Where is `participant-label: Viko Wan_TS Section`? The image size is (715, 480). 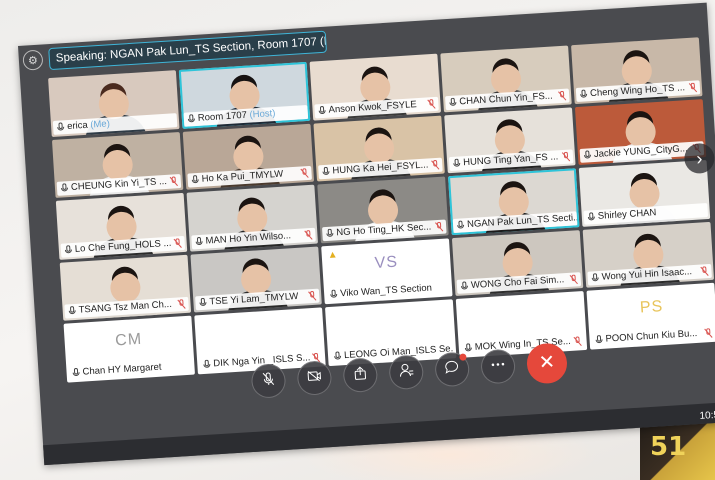 participant-label: Viko Wan_TS Section is located at coordinates (388, 291).